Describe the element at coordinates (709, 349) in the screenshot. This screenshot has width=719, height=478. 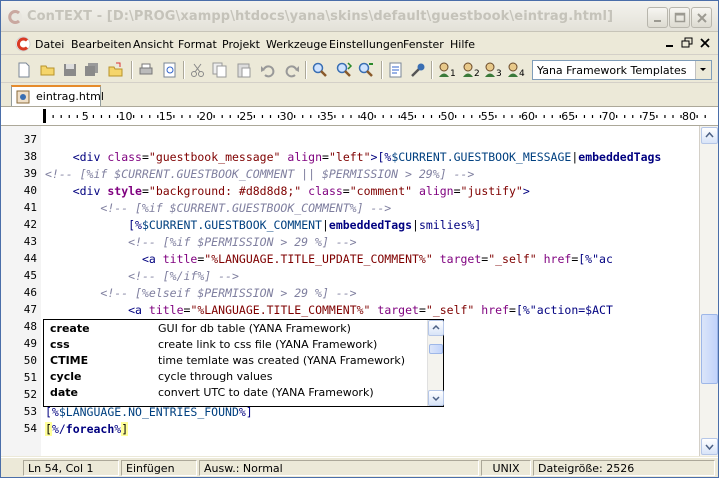
I see `scroll-thumb` at that location.